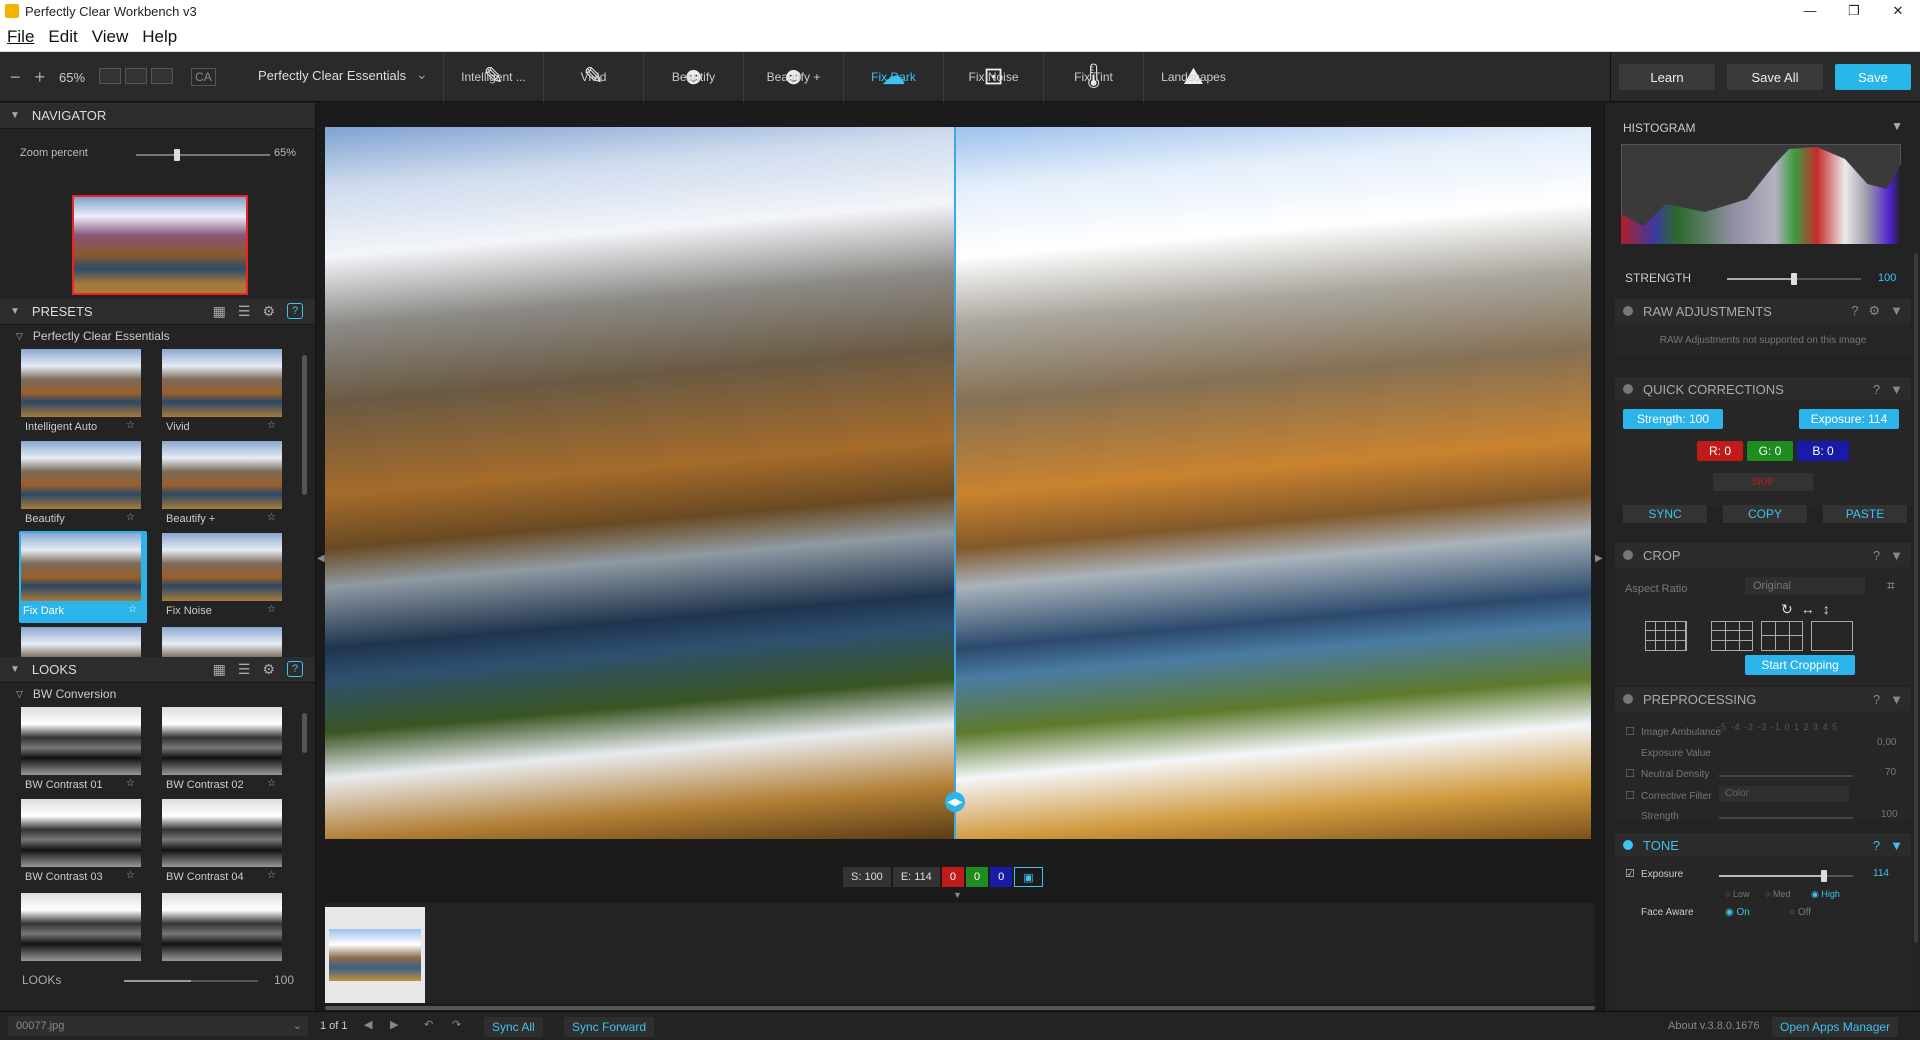 The height and width of the screenshot is (1040, 1920). What do you see at coordinates (1810, 11) in the screenshot?
I see `minimize-button: —` at bounding box center [1810, 11].